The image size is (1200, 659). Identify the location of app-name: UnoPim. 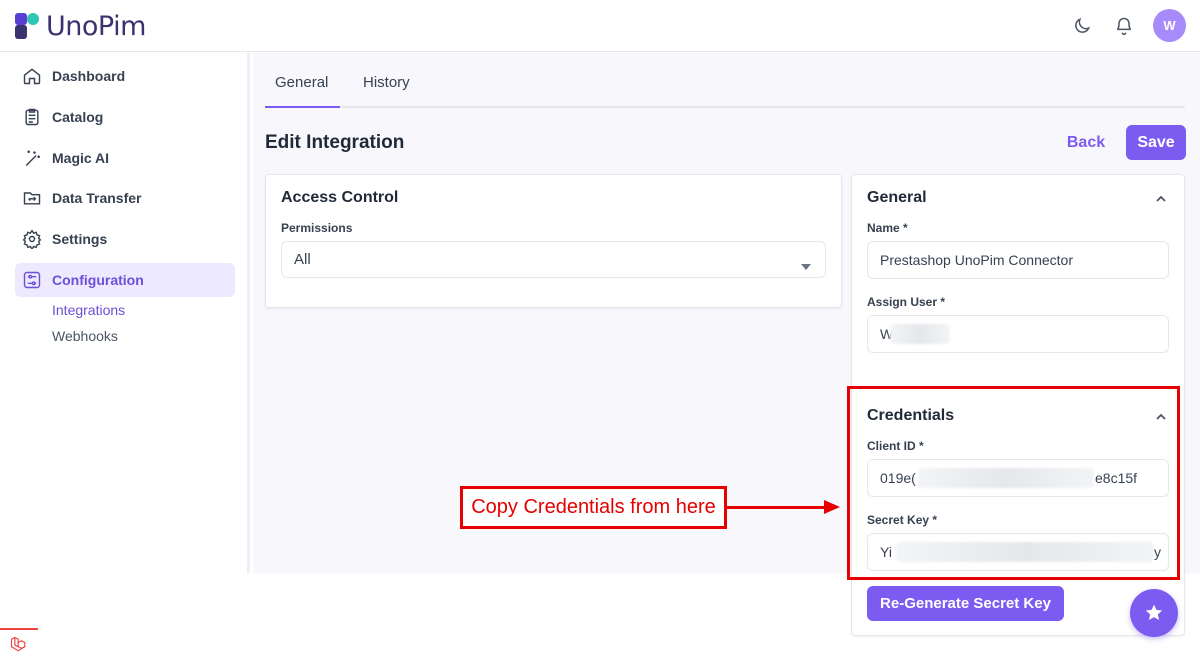
(96, 26).